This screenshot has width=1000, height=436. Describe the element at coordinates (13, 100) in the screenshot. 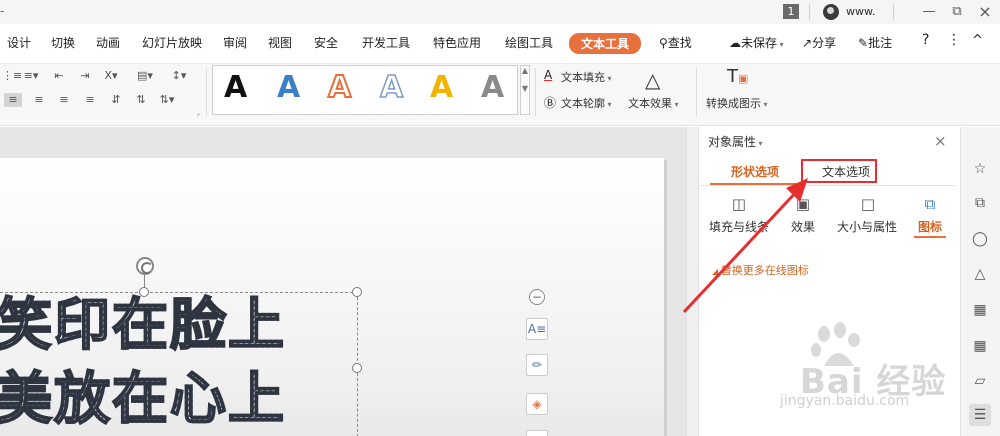

I see `align-left-icon: ≡` at that location.